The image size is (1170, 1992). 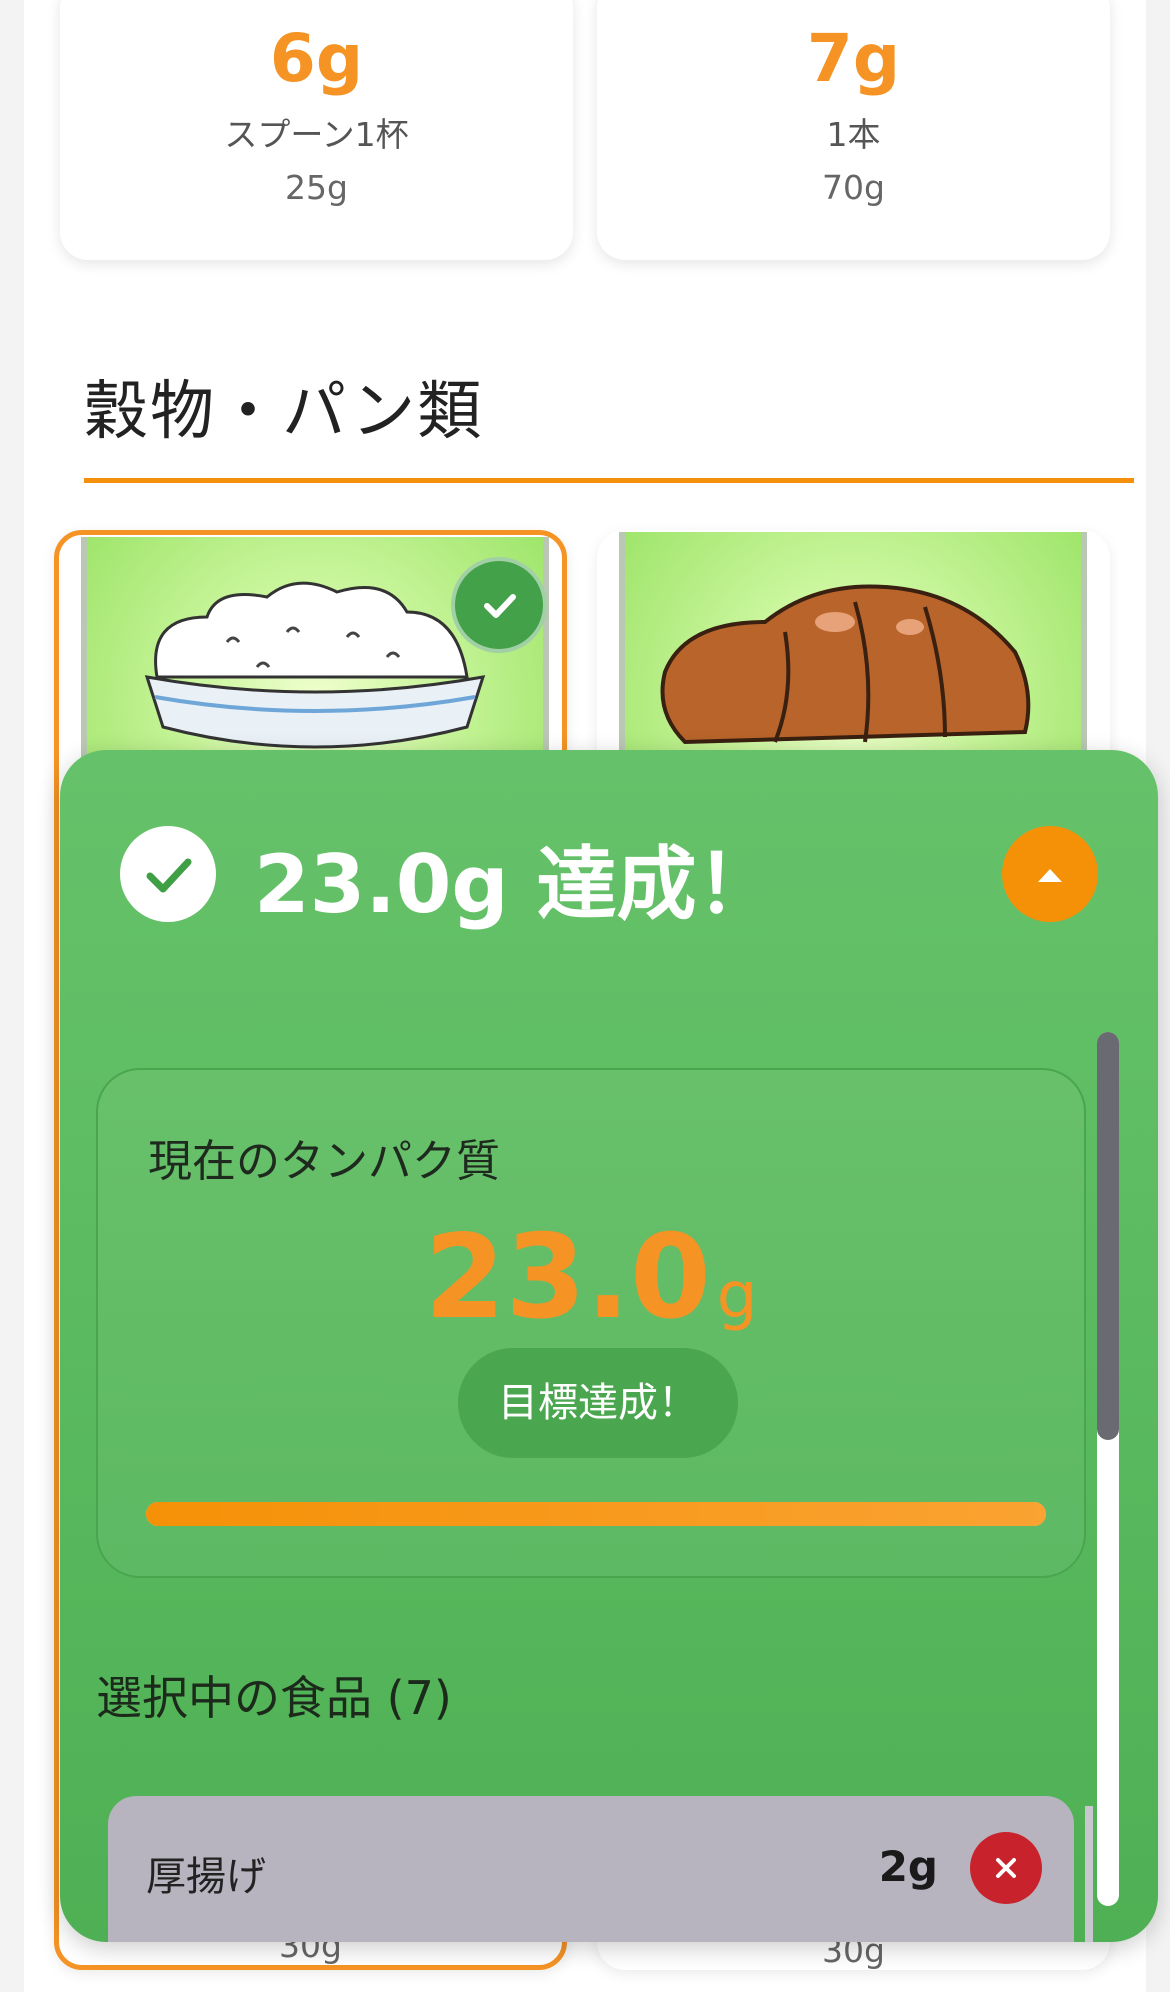 What do you see at coordinates (591, 1869) in the screenshot?
I see `selected-food-item: 厚揚げ 2g` at bounding box center [591, 1869].